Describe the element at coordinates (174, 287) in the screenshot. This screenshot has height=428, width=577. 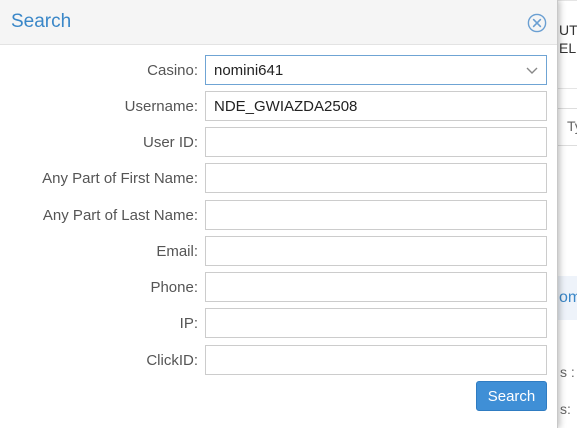
I see `phone-label: Phone:` at that location.